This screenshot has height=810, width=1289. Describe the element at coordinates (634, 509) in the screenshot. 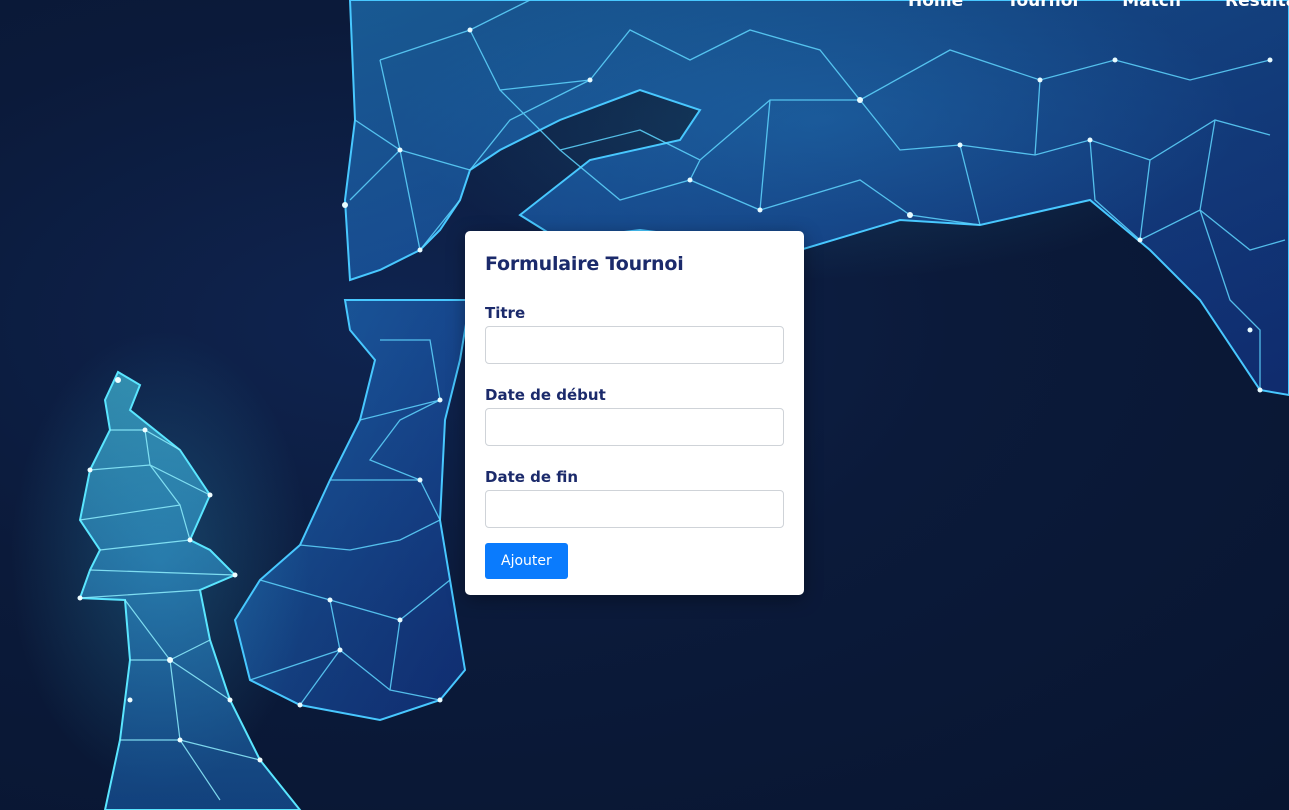

I see `date-fin-input` at that location.